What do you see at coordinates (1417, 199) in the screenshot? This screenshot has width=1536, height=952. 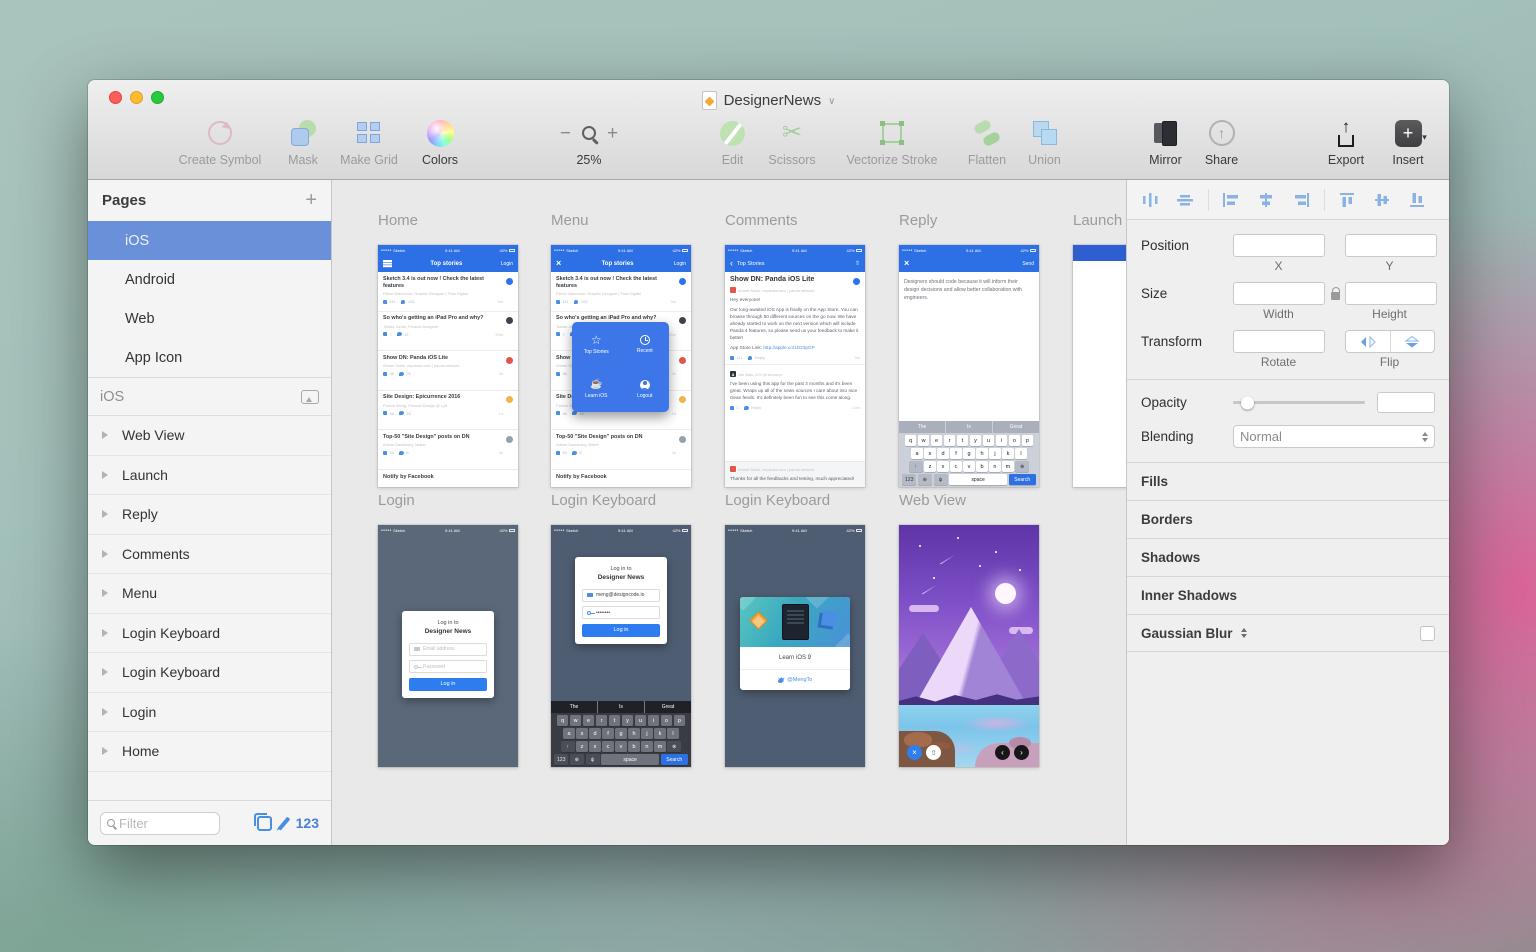 I see `align-bottom-icon` at bounding box center [1417, 199].